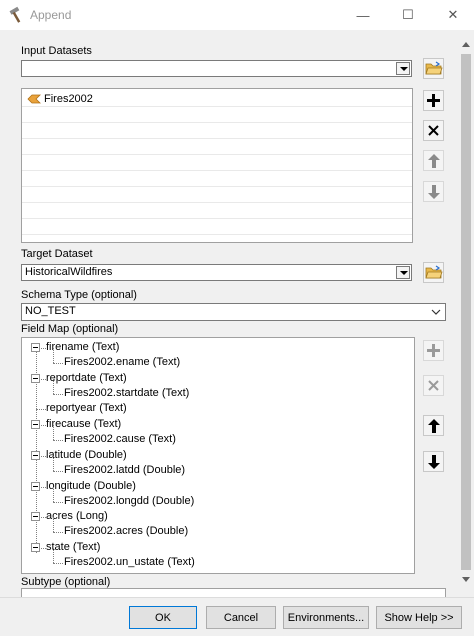  I want to click on subtype-label: Subtype (optional), so click(66, 582).